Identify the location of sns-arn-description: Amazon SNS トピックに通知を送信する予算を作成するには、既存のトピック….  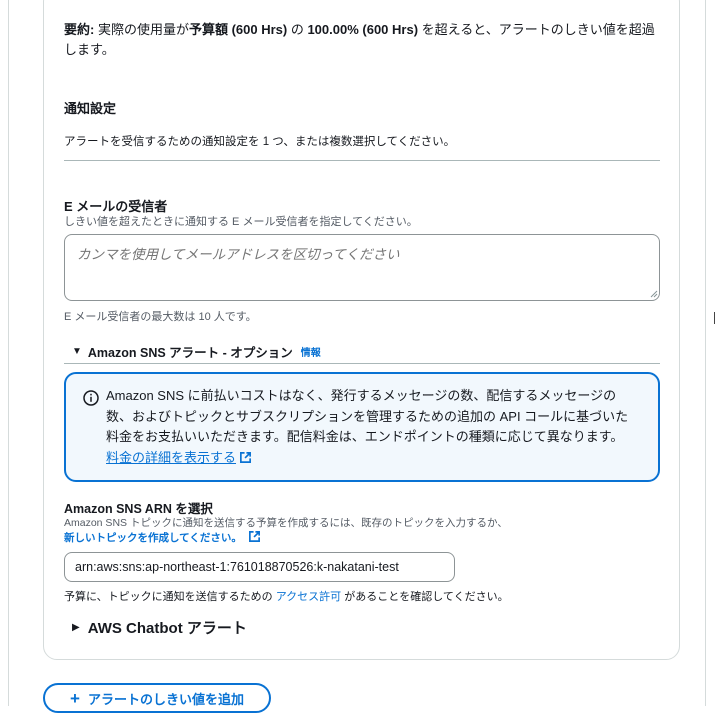
(364, 530).